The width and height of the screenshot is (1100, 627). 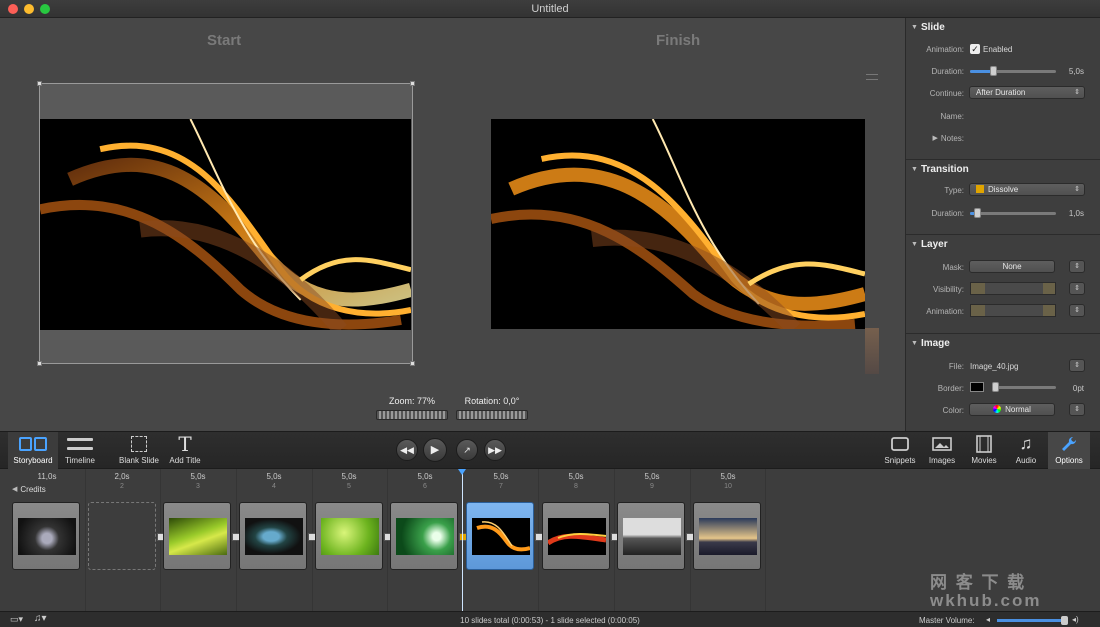 I want to click on slide-duration-2: 2,0s, so click(x=122, y=476).